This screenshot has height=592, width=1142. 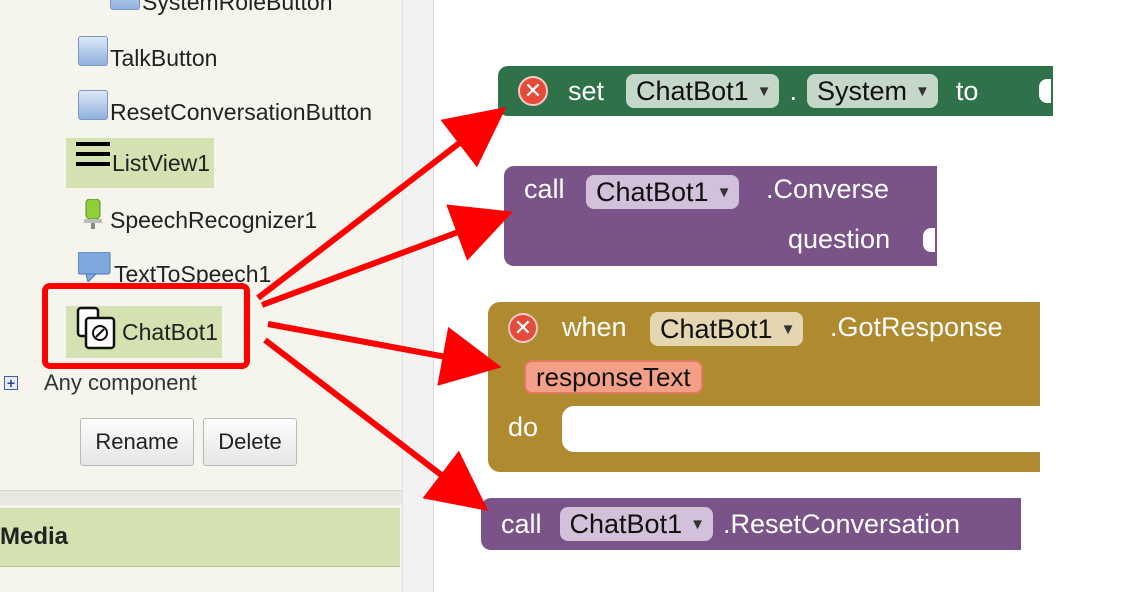 What do you see at coordinates (137, 442) in the screenshot?
I see `rename-button: Rename` at bounding box center [137, 442].